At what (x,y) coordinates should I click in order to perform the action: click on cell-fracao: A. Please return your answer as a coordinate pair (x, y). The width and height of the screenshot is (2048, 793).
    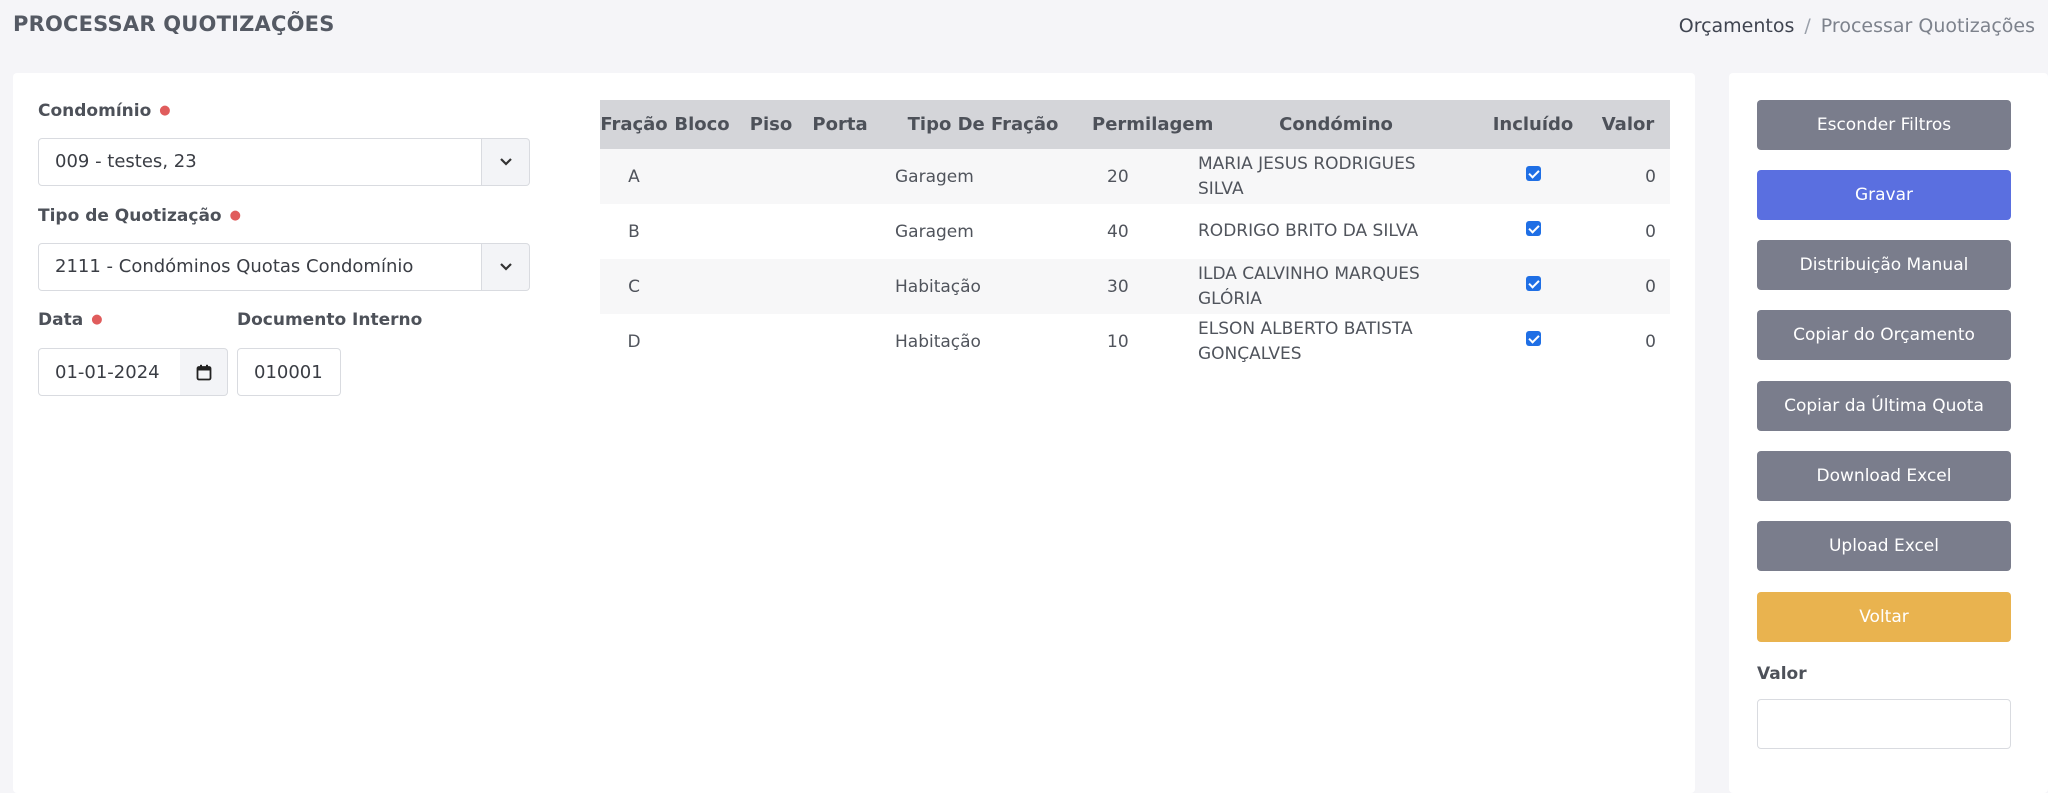
    Looking at the image, I should click on (634, 176).